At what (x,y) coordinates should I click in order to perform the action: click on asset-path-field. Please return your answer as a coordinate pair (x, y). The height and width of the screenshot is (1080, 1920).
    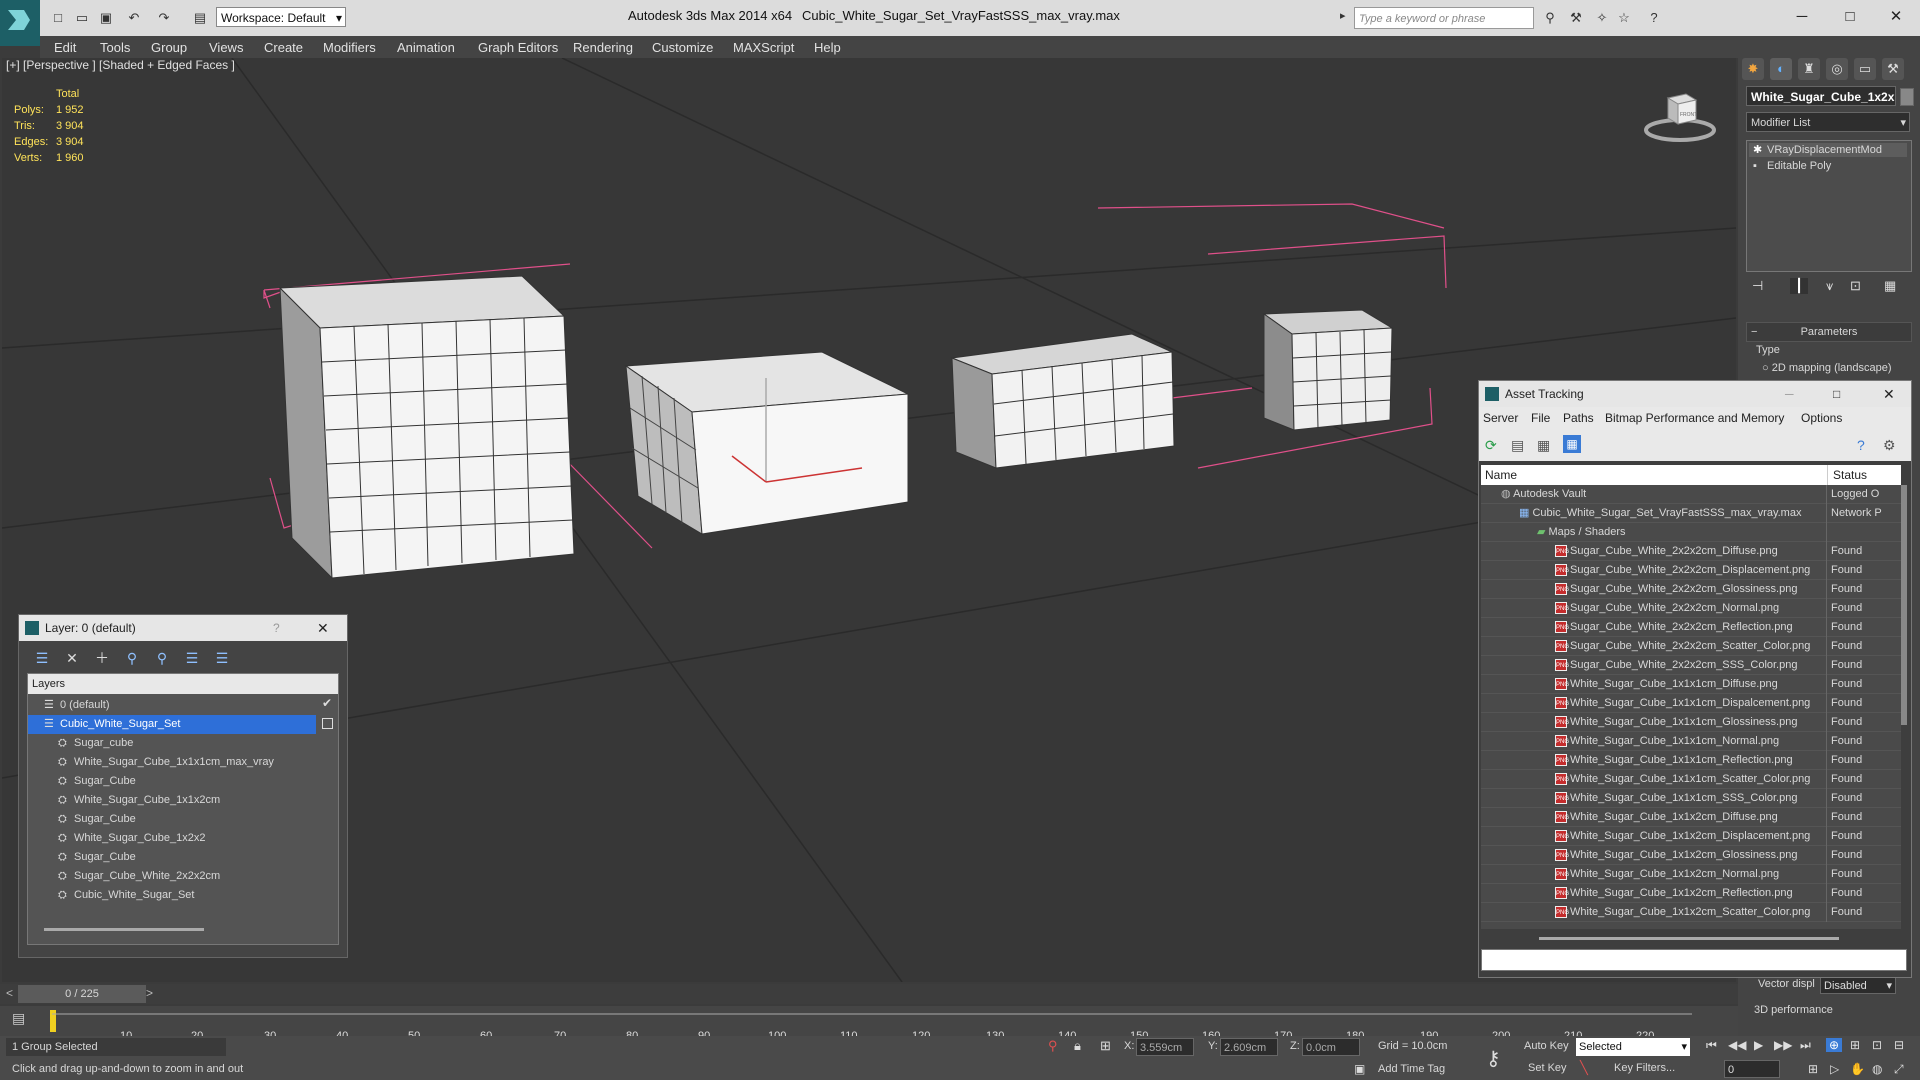
    Looking at the image, I should click on (1694, 960).